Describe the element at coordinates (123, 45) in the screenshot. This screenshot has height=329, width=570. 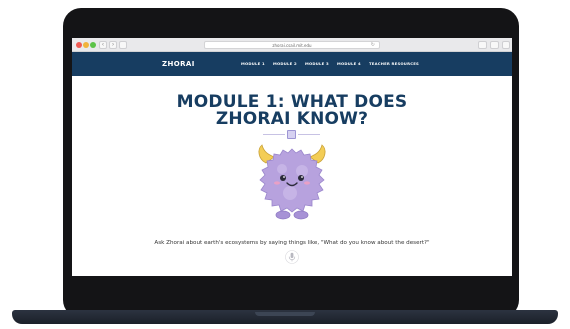
I see `sidebar-icon` at that location.